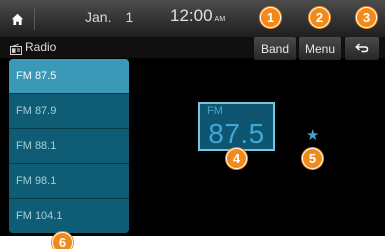 This screenshot has height=249, width=385. I want to click on clock: 12:00 AM, so click(197, 16).